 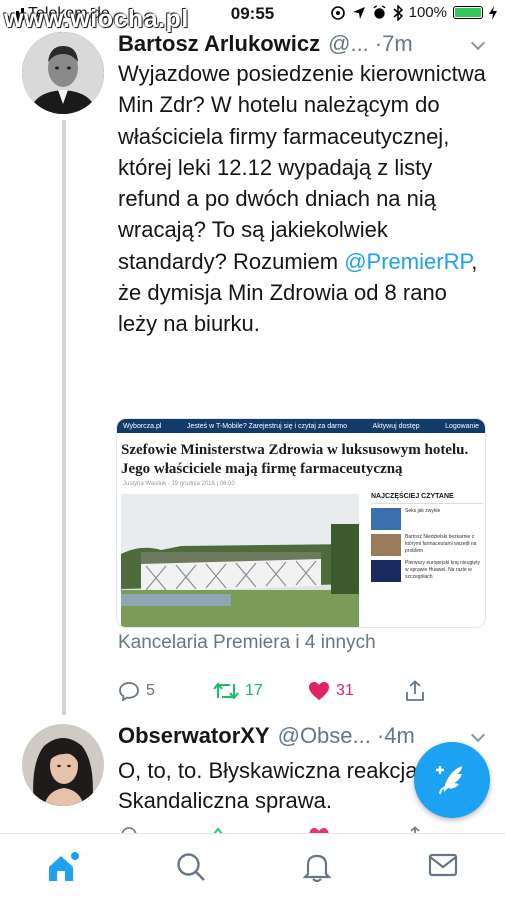 What do you see at coordinates (407, 261) in the screenshot?
I see `mention-link: @PremierRP` at bounding box center [407, 261].